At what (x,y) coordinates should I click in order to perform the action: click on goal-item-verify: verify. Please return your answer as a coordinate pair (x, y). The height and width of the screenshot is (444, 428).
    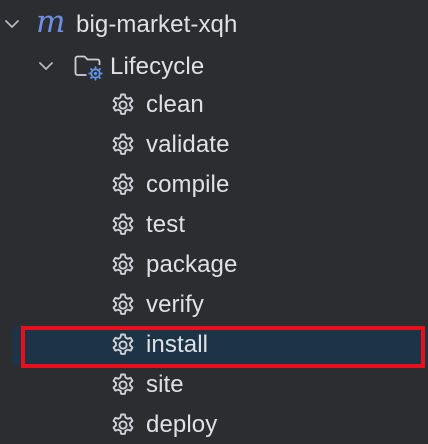
    Looking at the image, I should click on (214, 305).